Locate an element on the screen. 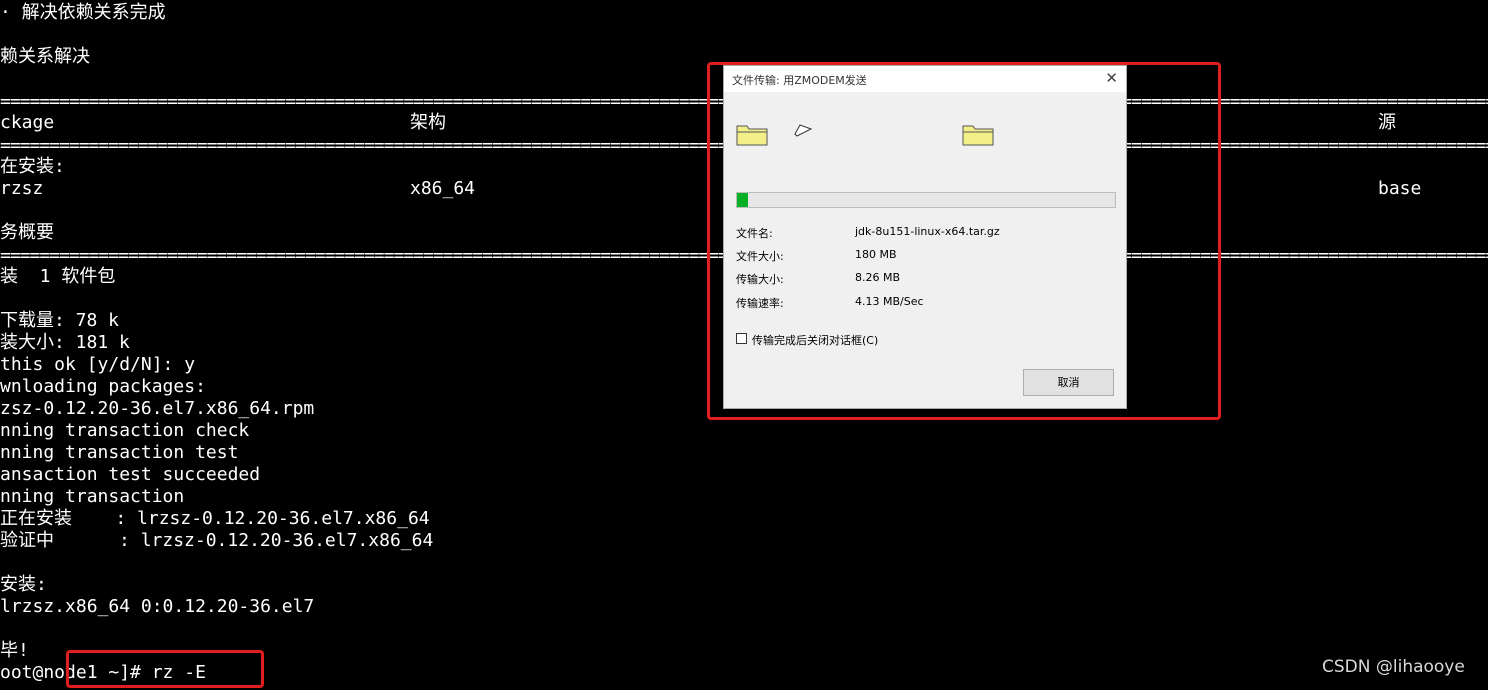  paper-icon is located at coordinates (803, 130).